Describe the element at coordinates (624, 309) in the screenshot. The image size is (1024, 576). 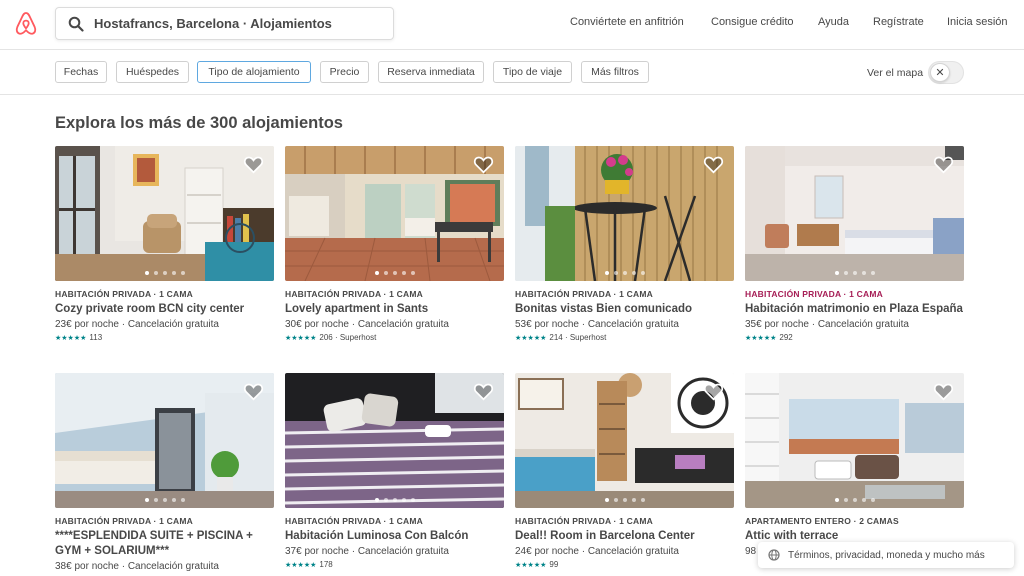
I see `listing-title: Bonitas vistas Bien comunicado` at that location.